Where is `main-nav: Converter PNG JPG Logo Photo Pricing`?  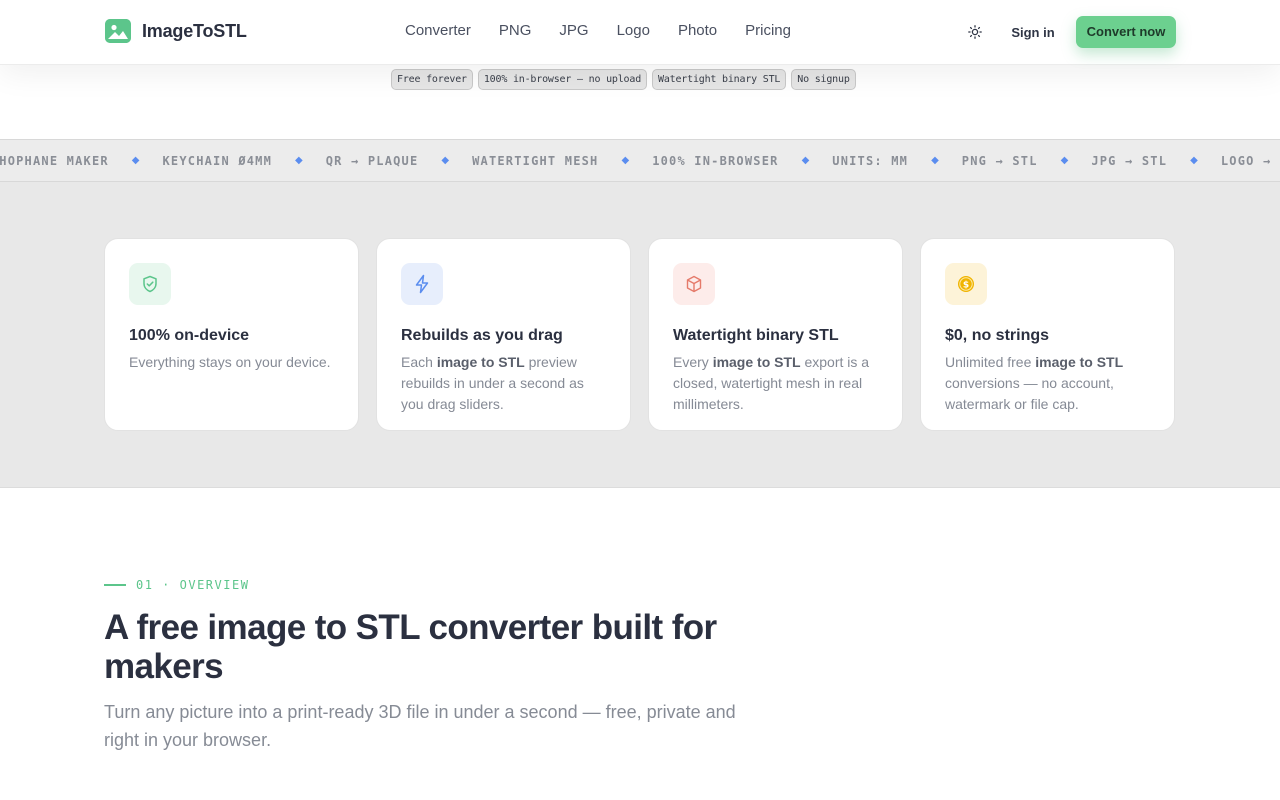
main-nav: Converter PNG JPG Logo Photo Pricing is located at coordinates (598, 30).